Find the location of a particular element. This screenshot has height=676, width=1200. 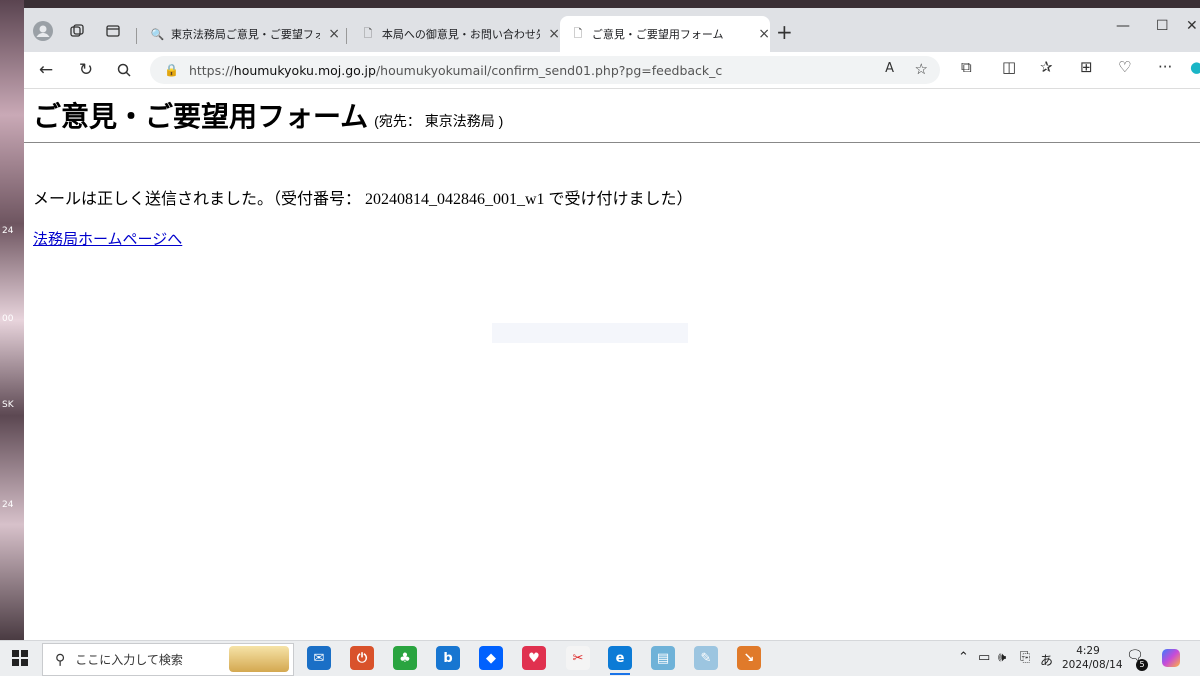

dropbox-icon: ◆ is located at coordinates (491, 658).